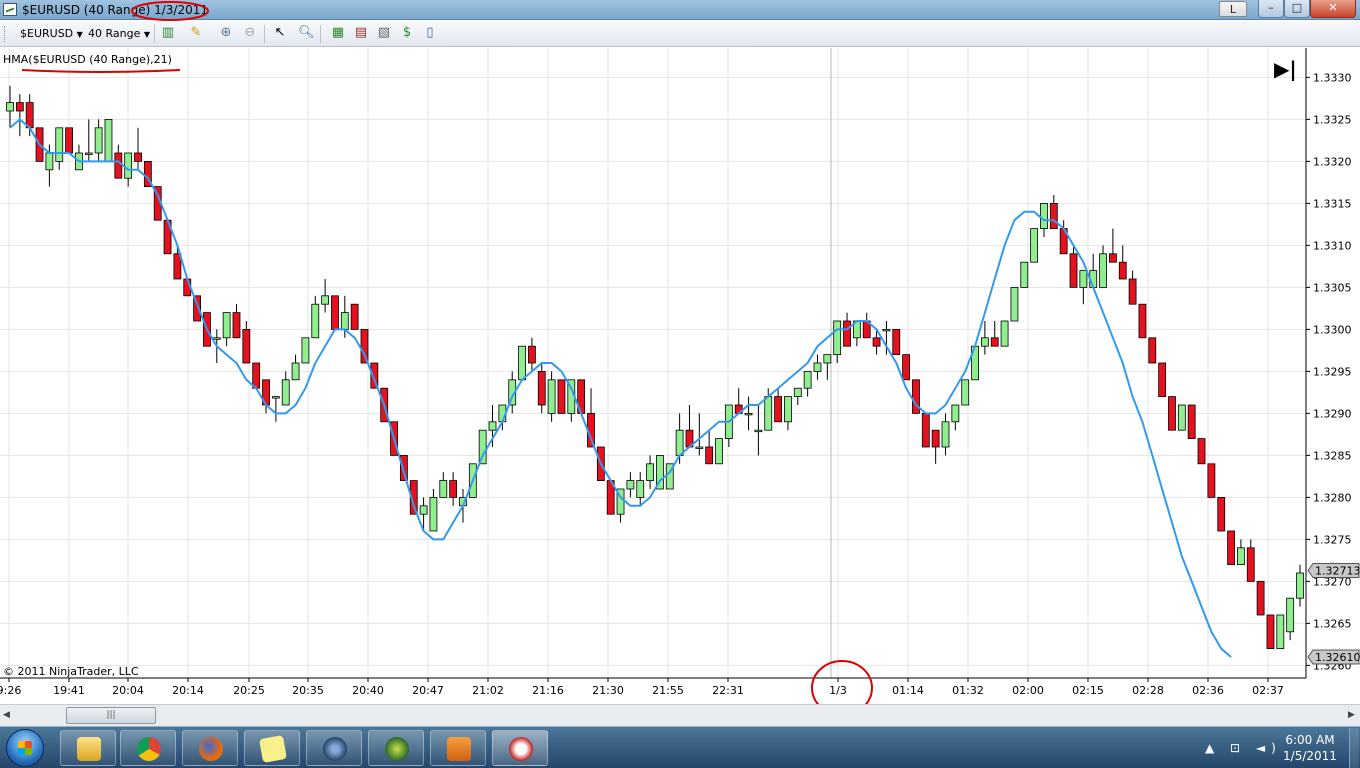 The height and width of the screenshot is (768, 1360). Describe the element at coordinates (407, 33) in the screenshot. I see `dollar-icon: $` at that location.